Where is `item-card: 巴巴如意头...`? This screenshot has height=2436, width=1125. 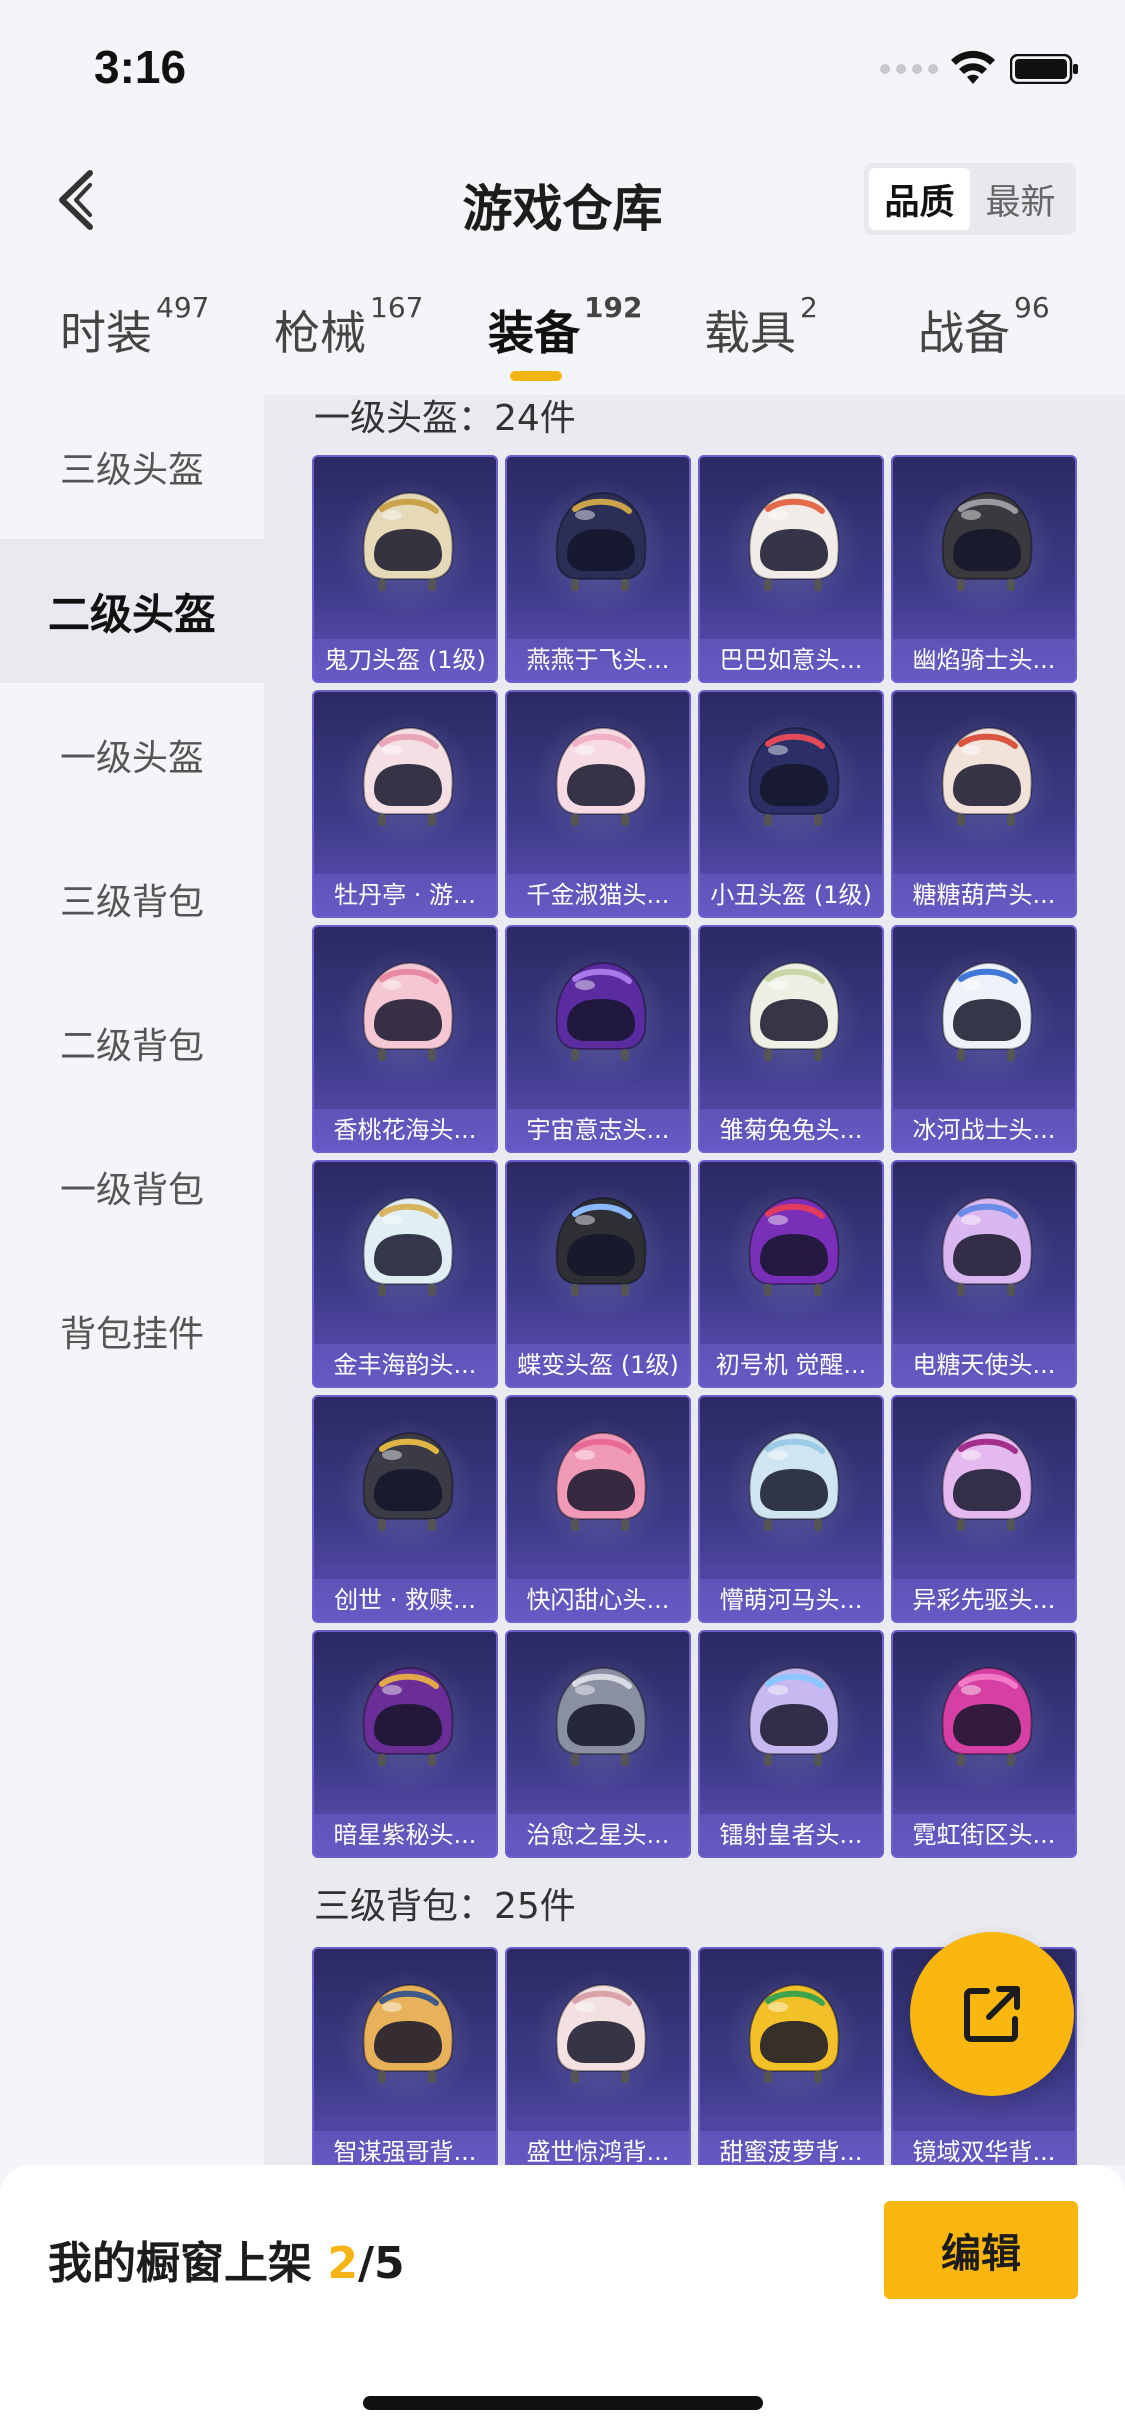 item-card: 巴巴如意头... is located at coordinates (791, 569).